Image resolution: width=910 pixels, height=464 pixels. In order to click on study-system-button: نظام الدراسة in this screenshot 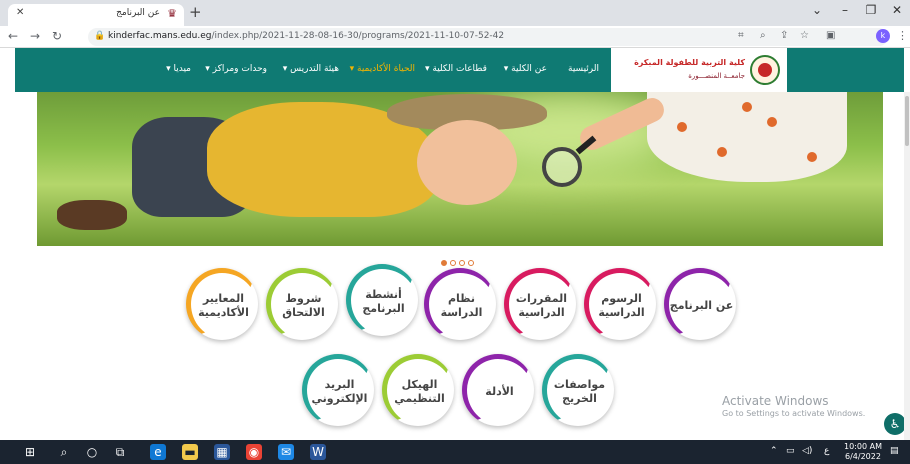, I will do `click(460, 304)`.